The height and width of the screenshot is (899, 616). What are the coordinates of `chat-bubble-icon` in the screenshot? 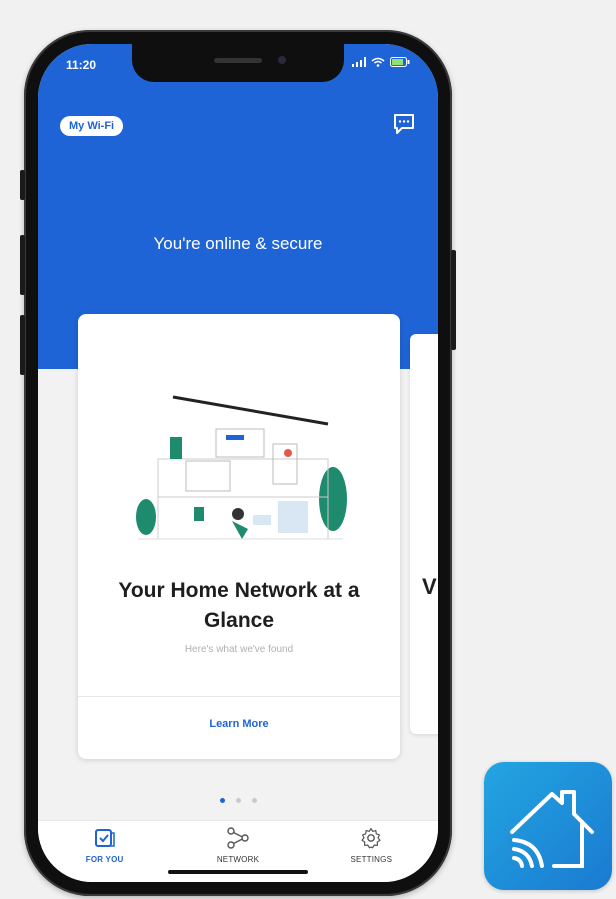 It's located at (404, 124).